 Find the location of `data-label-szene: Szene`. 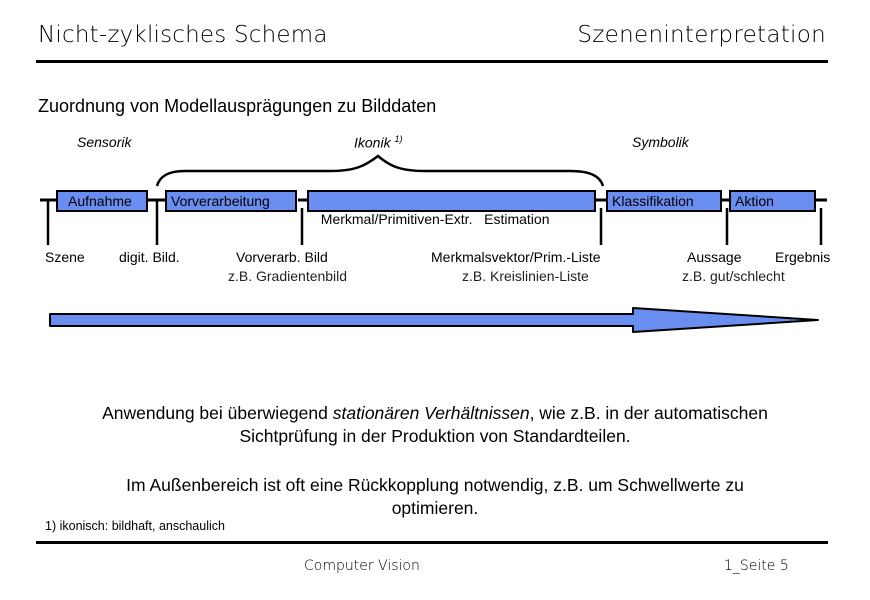

data-label-szene: Szene is located at coordinates (65, 257).